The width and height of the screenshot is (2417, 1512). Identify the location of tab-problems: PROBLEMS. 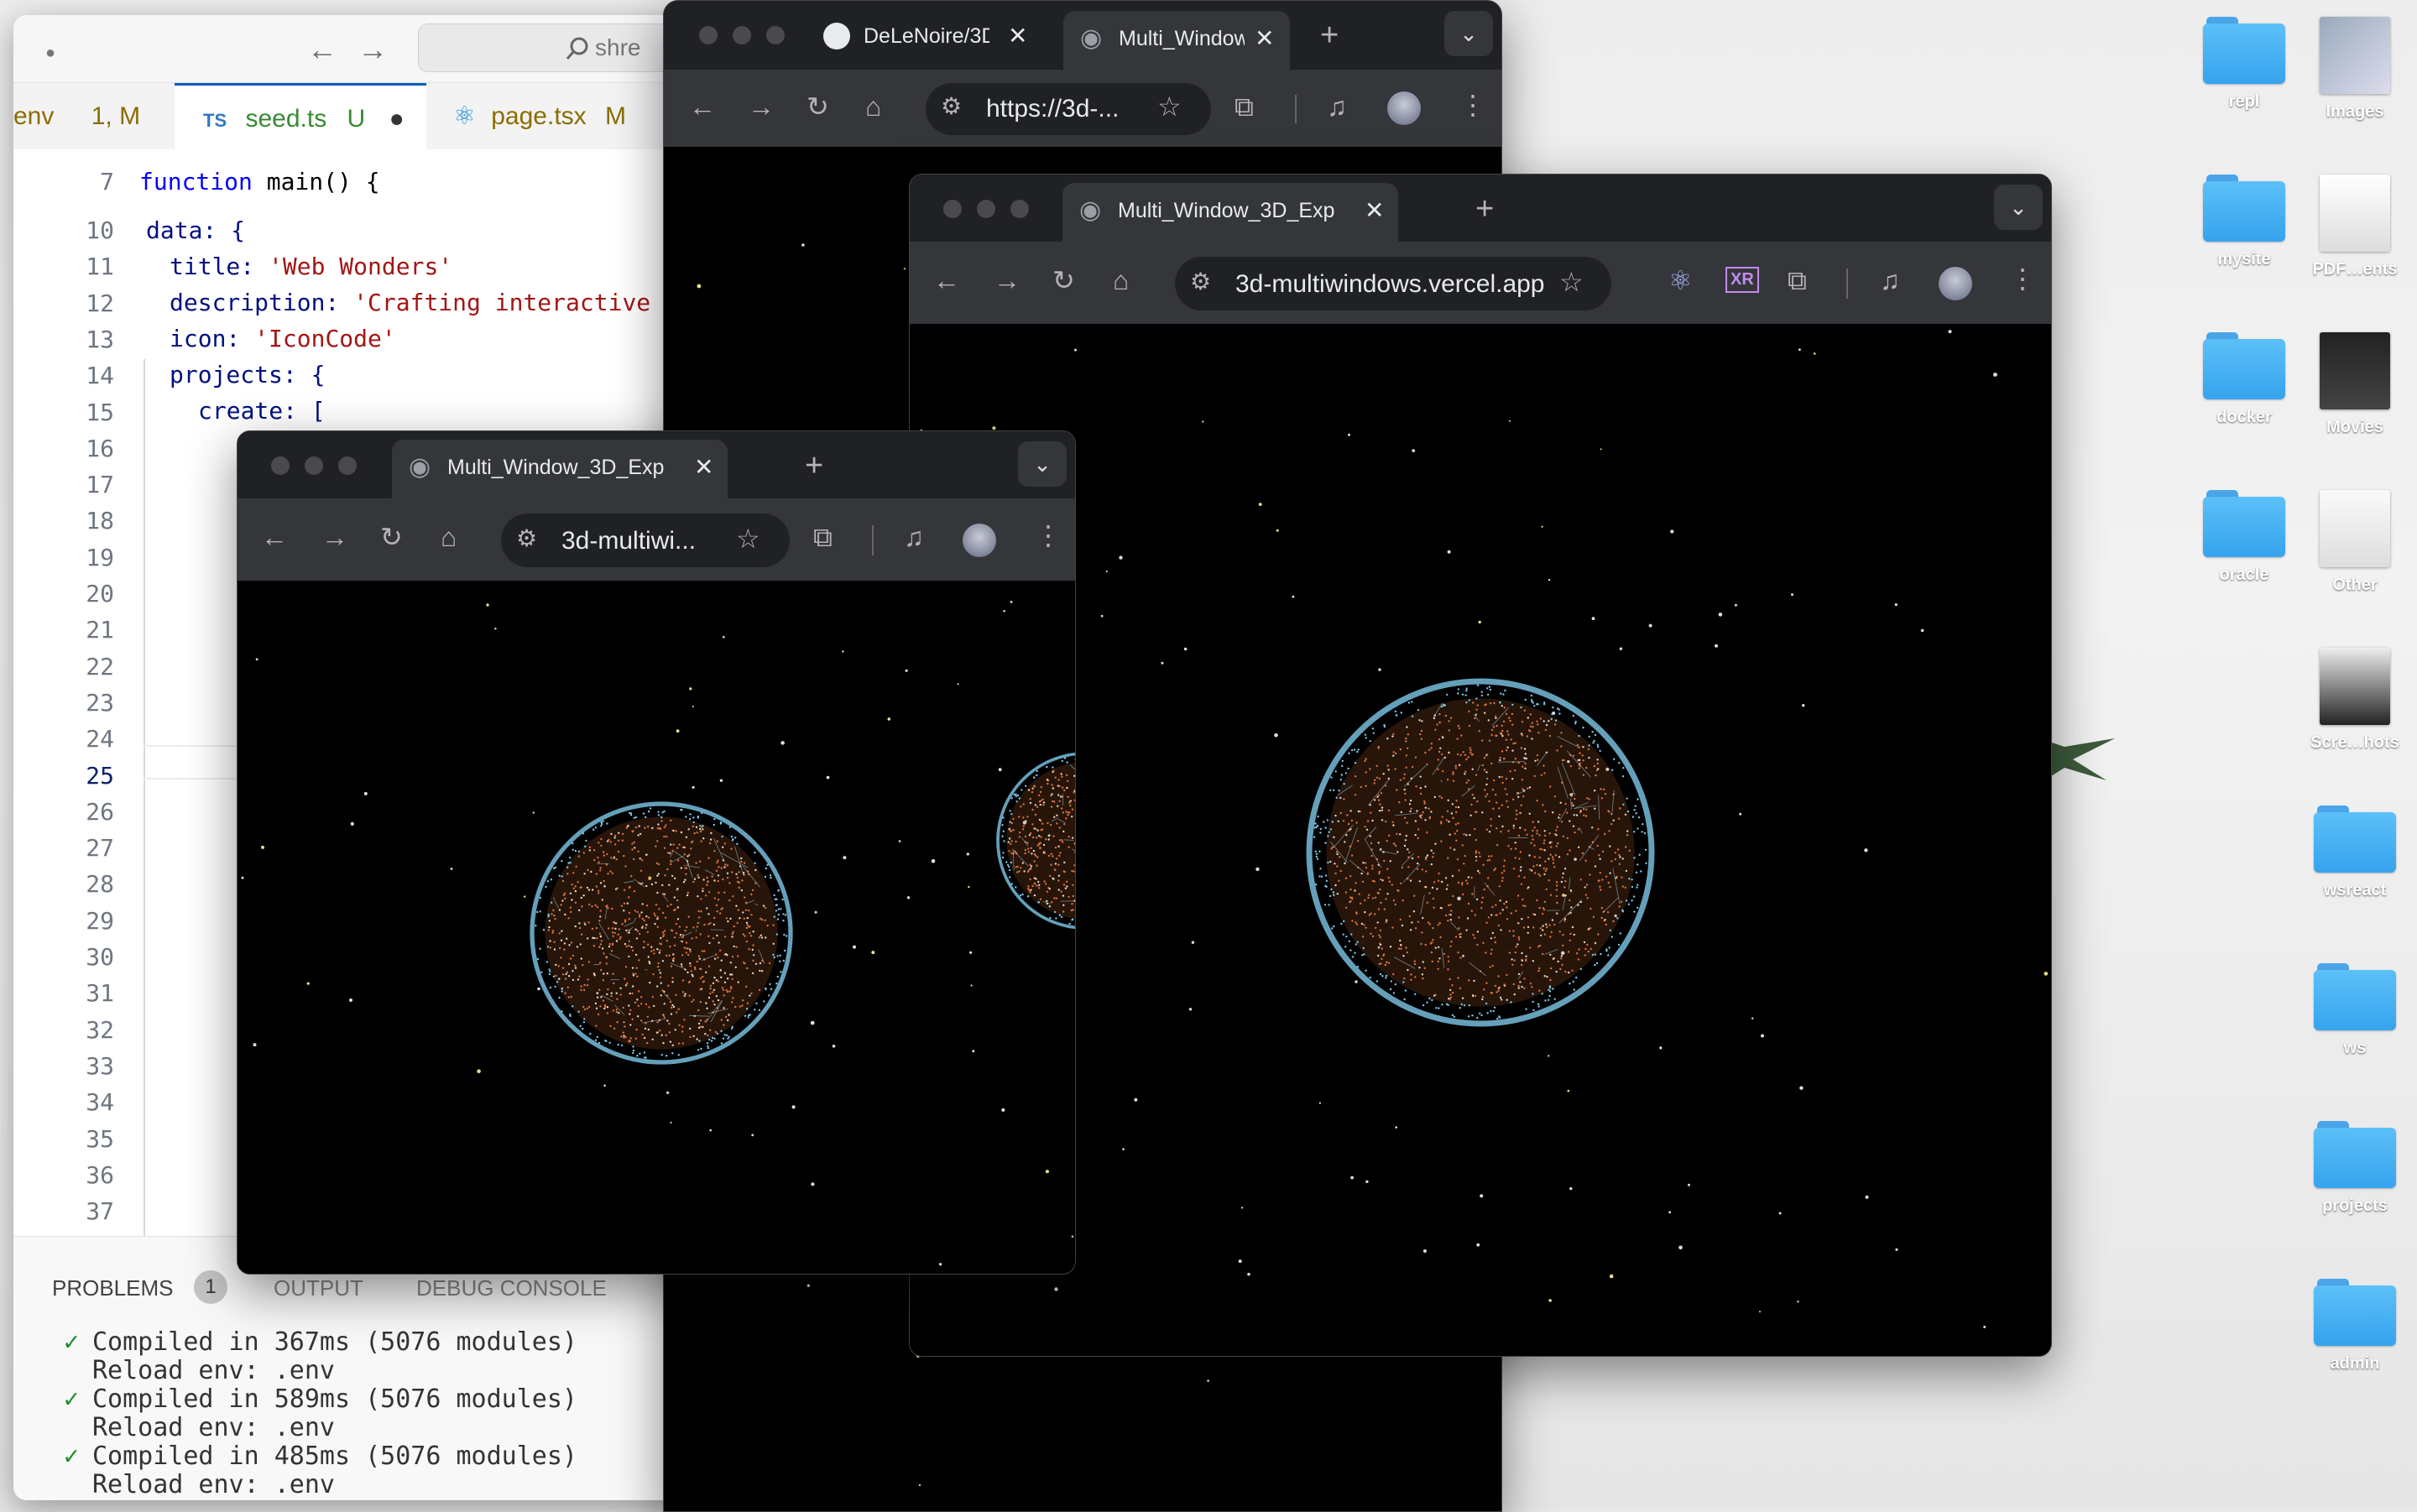
(113, 1288).